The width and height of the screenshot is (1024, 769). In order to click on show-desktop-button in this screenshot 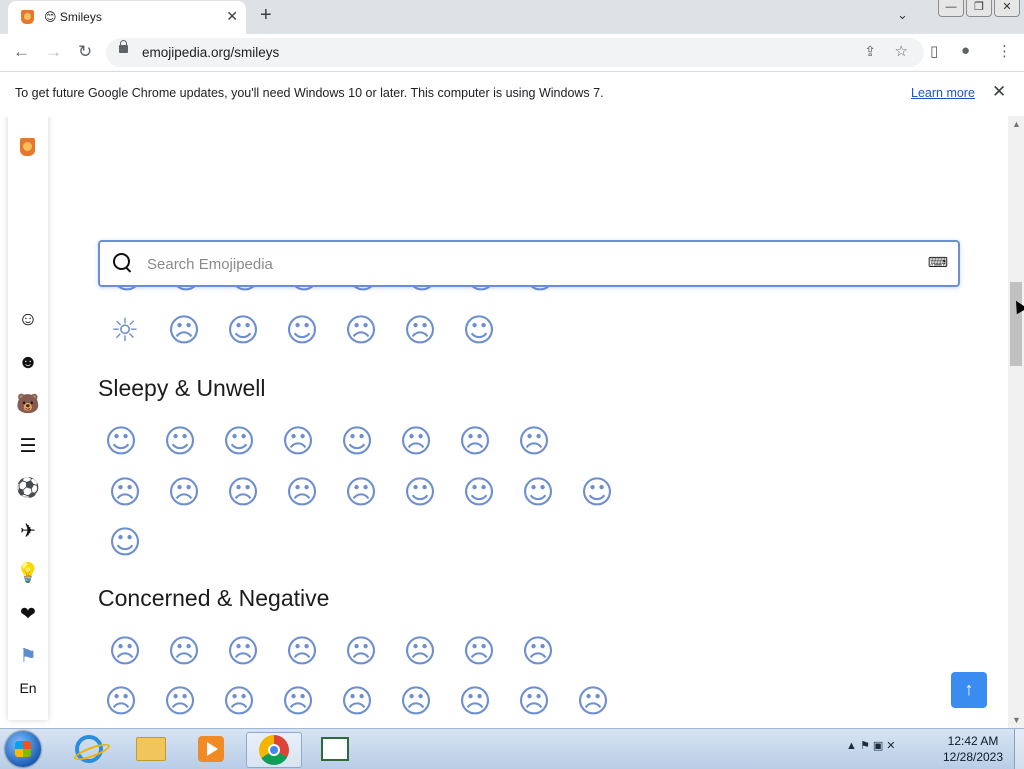, I will do `click(1019, 749)`.